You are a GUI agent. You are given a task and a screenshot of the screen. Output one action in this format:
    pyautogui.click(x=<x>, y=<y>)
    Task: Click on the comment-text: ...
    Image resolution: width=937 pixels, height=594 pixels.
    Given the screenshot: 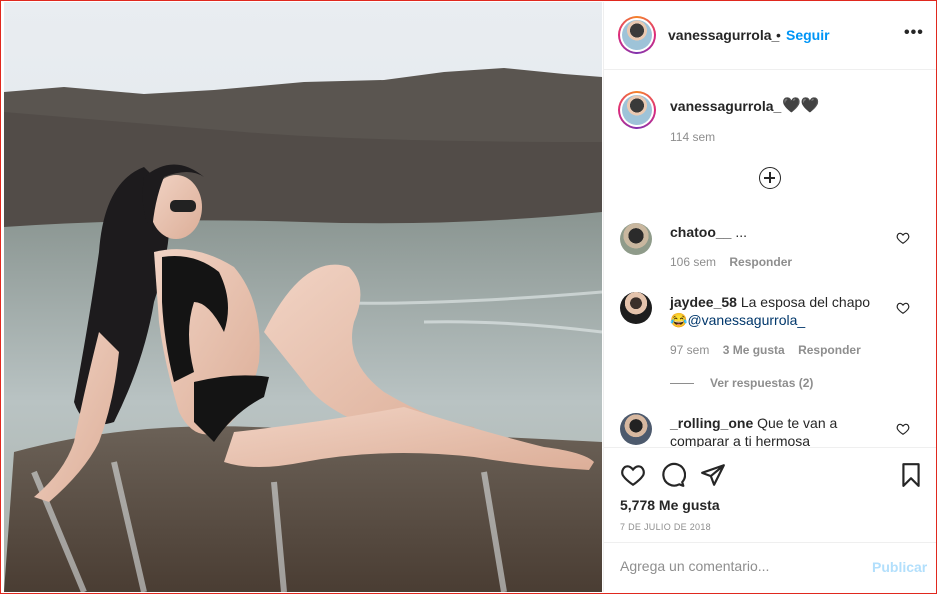 What is the action you would take?
    pyautogui.click(x=741, y=232)
    